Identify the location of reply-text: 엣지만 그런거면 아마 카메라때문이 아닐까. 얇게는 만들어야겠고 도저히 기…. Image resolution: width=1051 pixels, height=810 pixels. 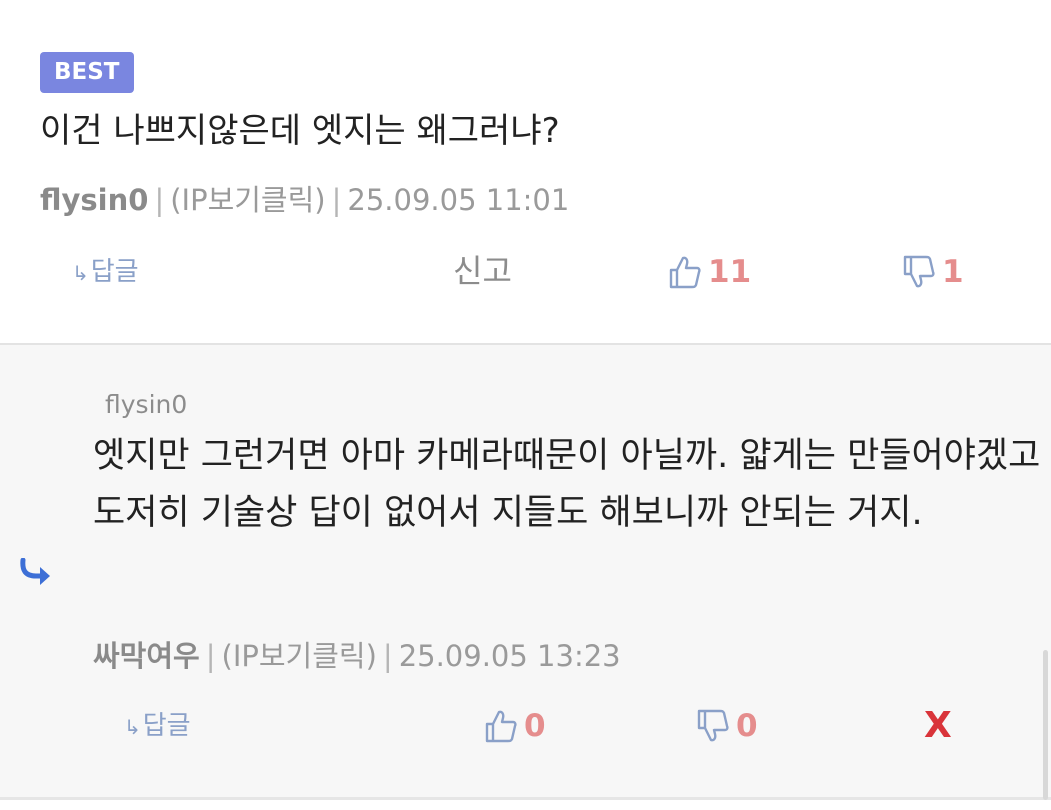
(567, 484).